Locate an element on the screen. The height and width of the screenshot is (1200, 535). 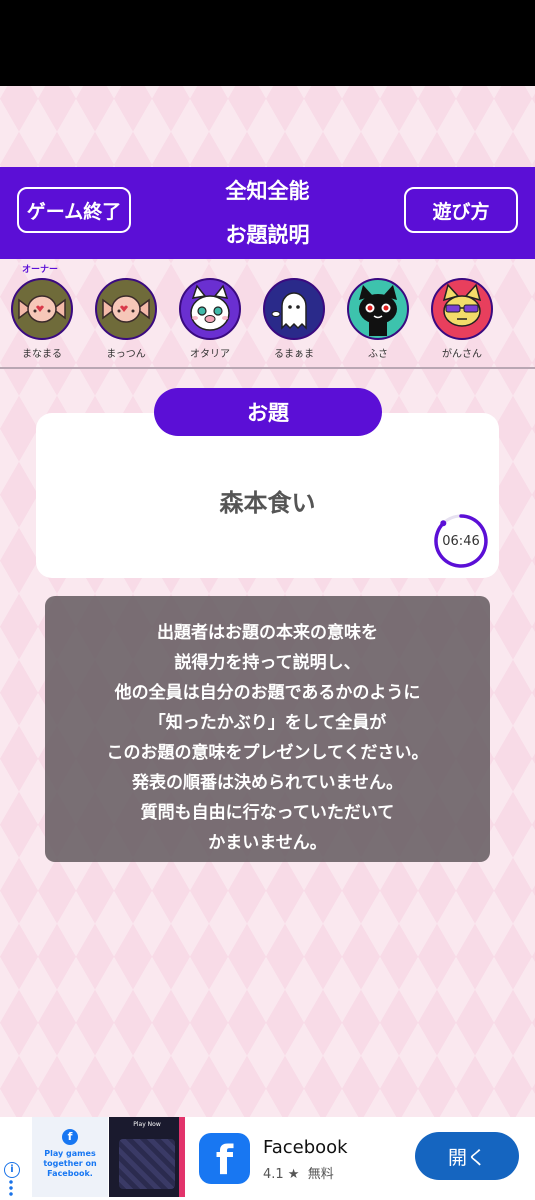
header-bar: ゲーム終了 全知全能 お題説明 遊び方 is located at coordinates (267, 213).